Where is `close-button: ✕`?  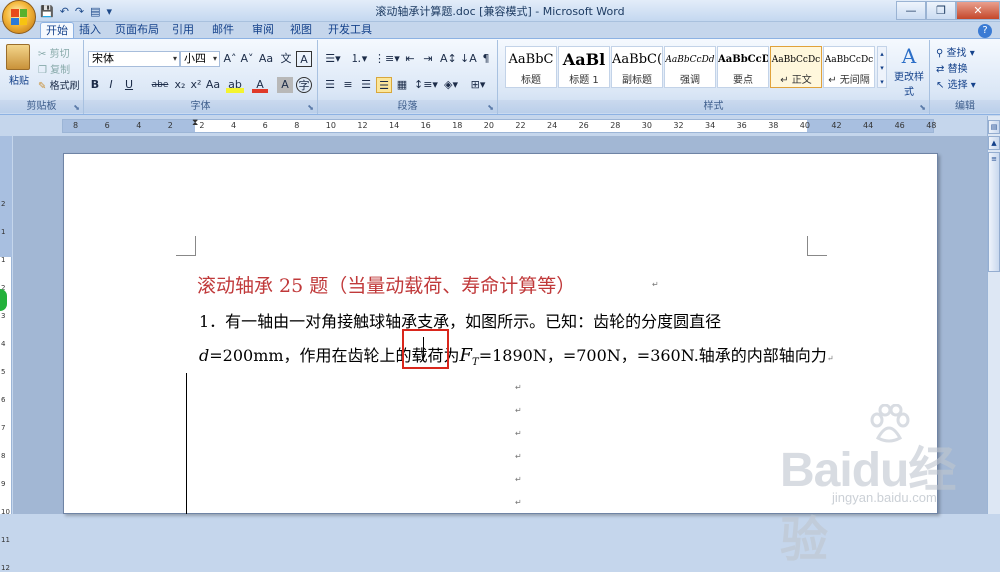 close-button: ✕ is located at coordinates (978, 10).